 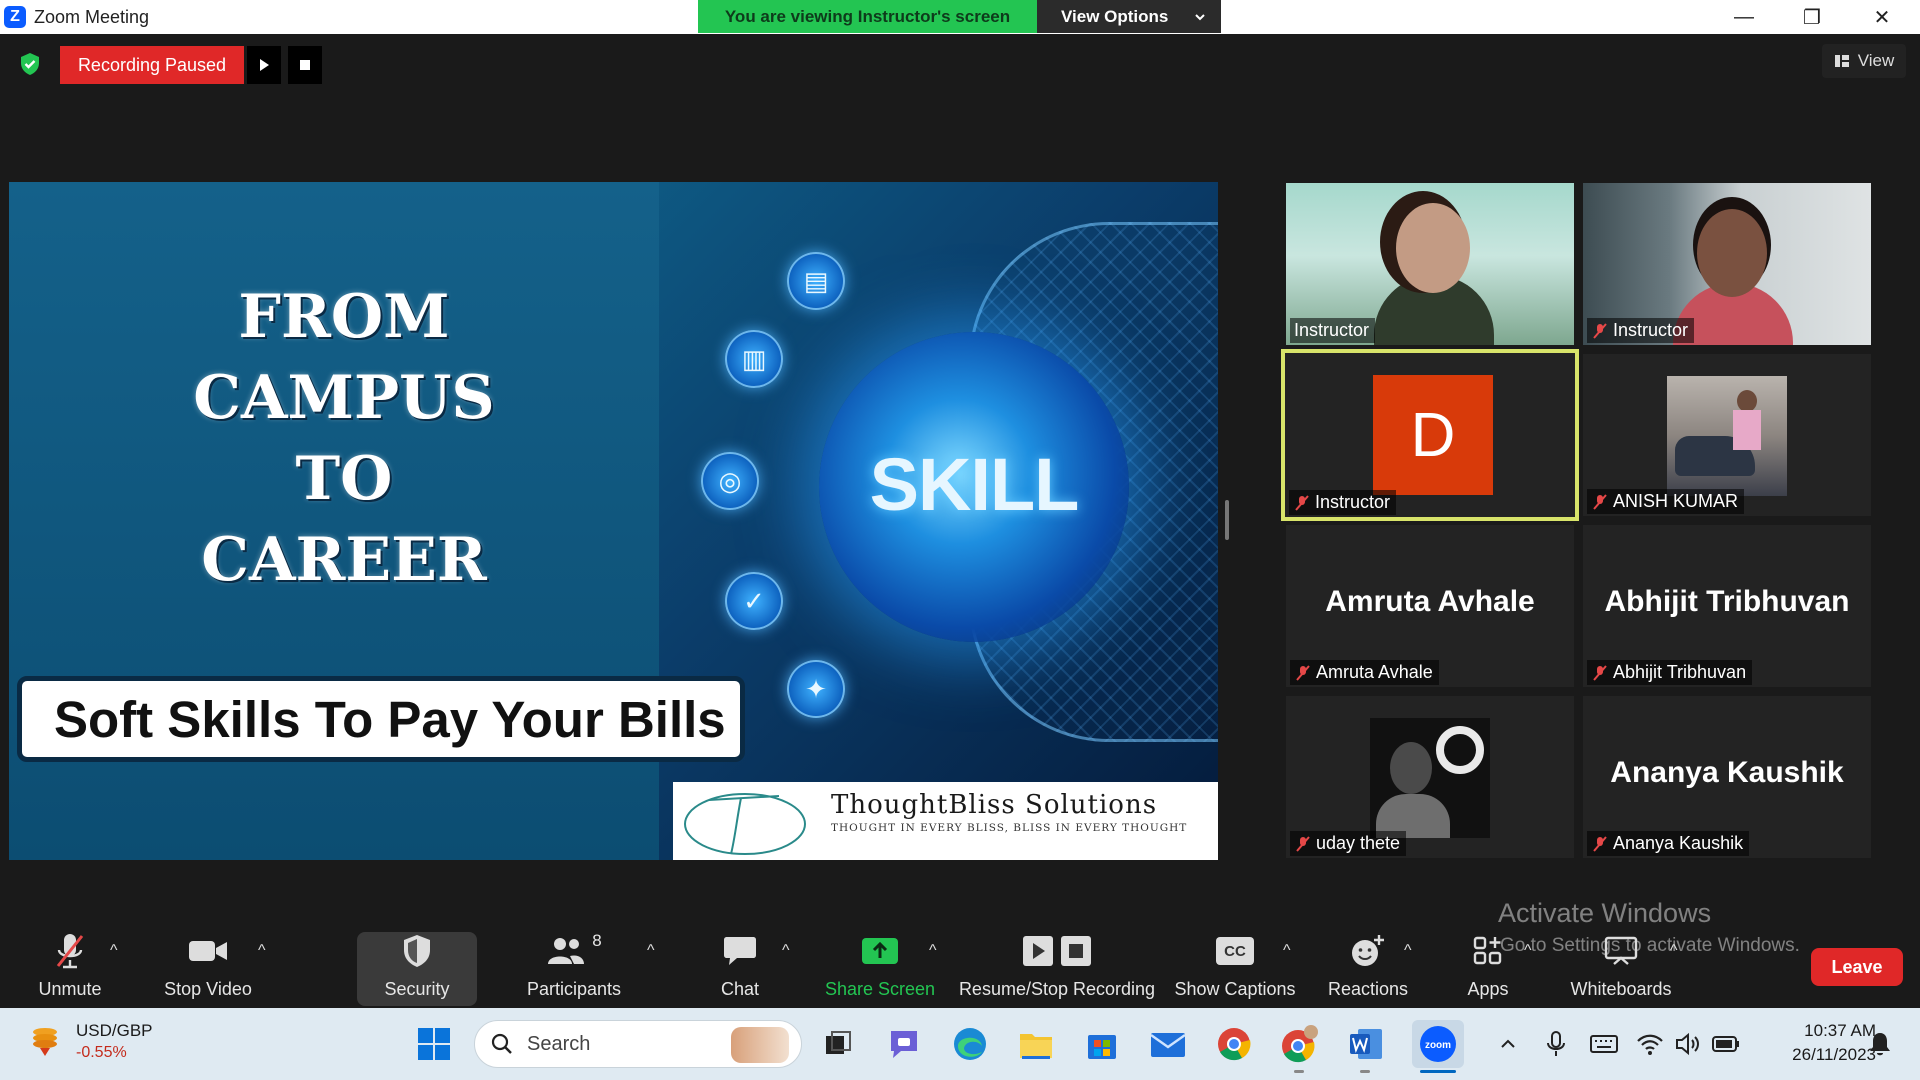 I want to click on search-icon, so click(x=501, y=1043).